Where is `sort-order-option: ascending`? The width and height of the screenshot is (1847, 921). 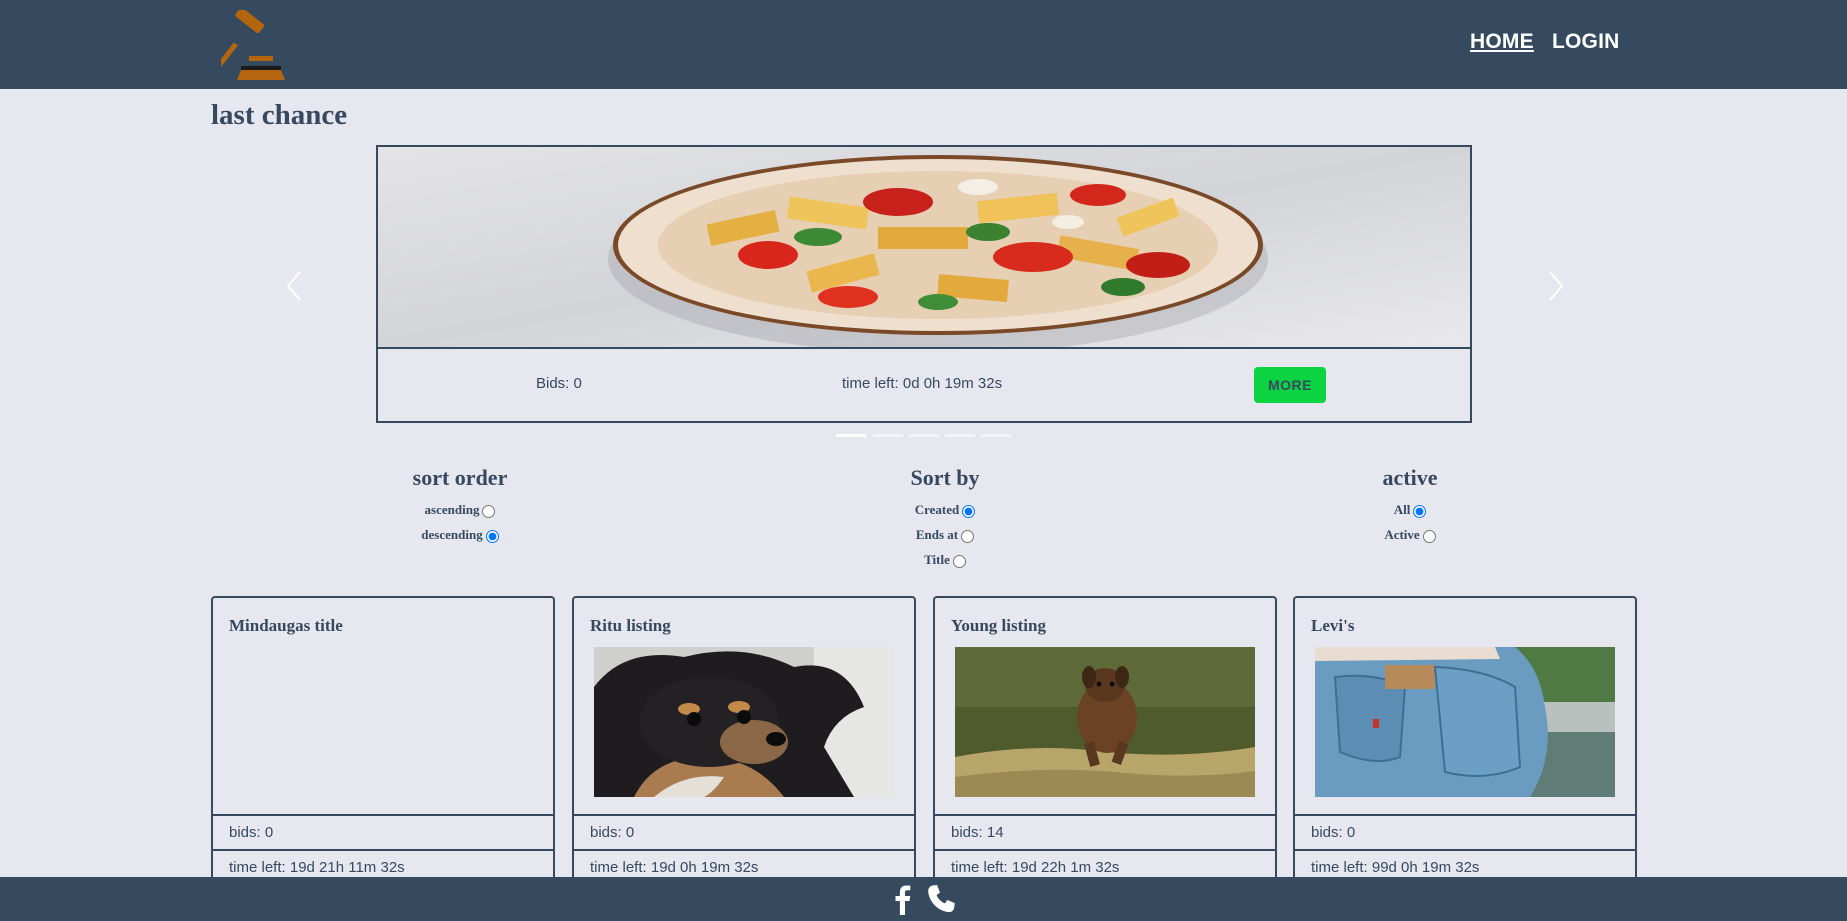 sort-order-option: ascending is located at coordinates (460, 509).